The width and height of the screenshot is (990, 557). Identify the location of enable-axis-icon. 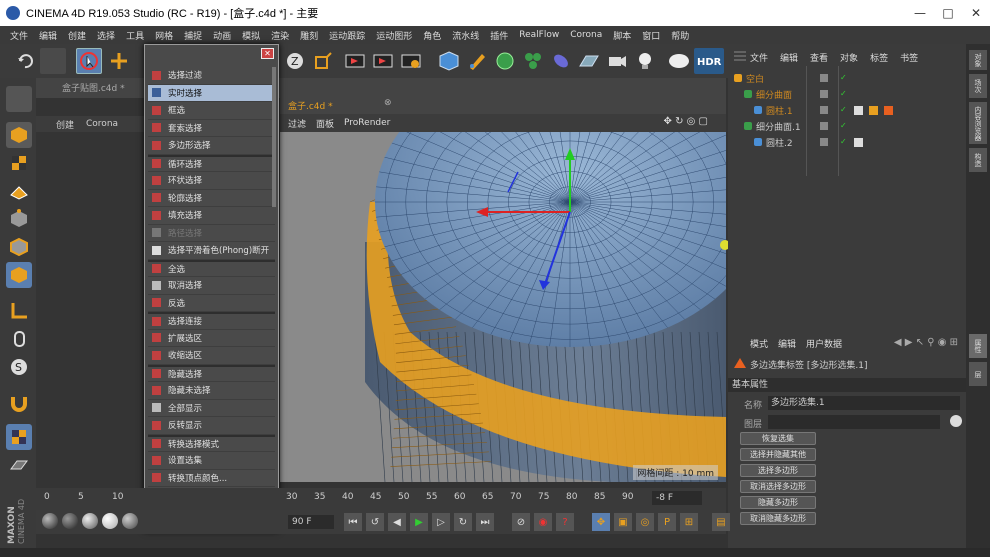
(19, 311).